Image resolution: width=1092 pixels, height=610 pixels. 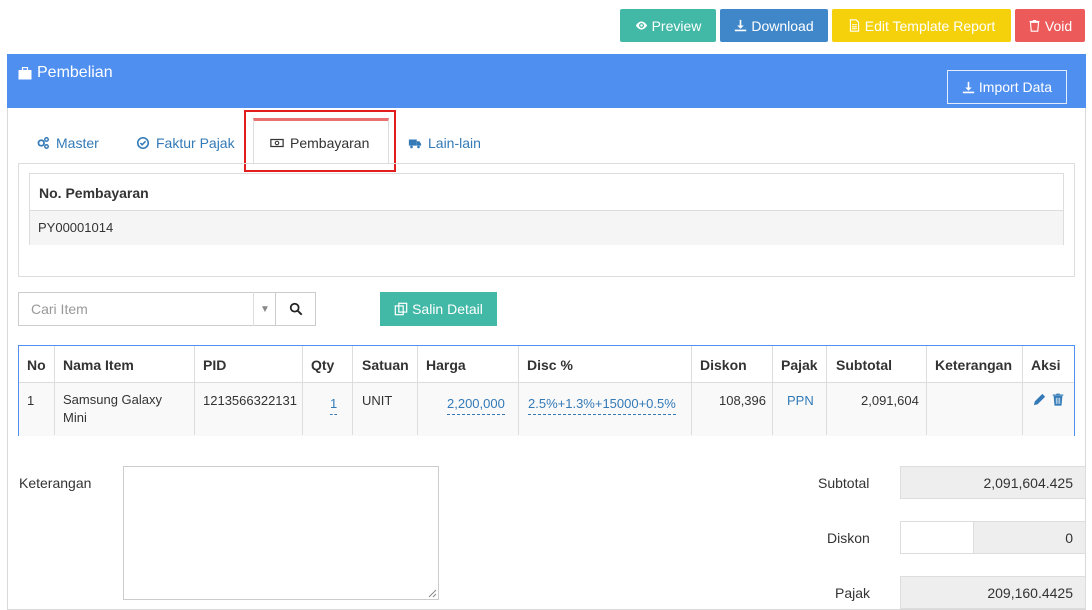 What do you see at coordinates (36, 365) in the screenshot?
I see `column-header-no: No` at bounding box center [36, 365].